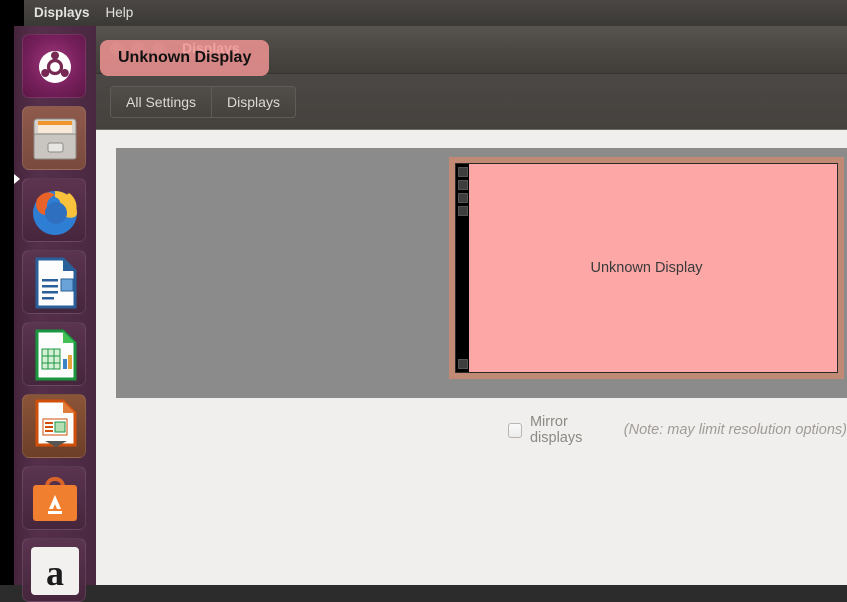 The width and height of the screenshot is (847, 602). I want to click on monitor-label: Unknown Display, so click(646, 268).